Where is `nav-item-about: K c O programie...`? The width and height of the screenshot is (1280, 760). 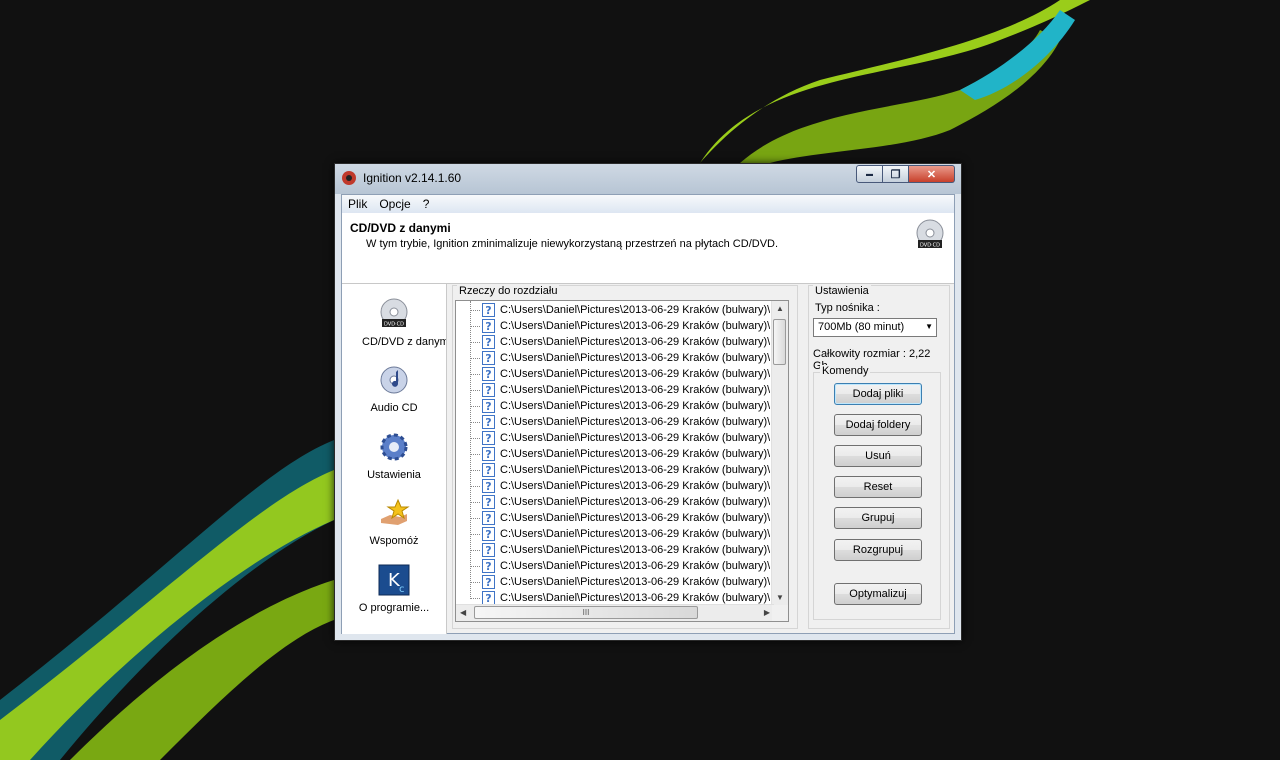
nav-item-about: K c O programie... is located at coordinates (394, 592).